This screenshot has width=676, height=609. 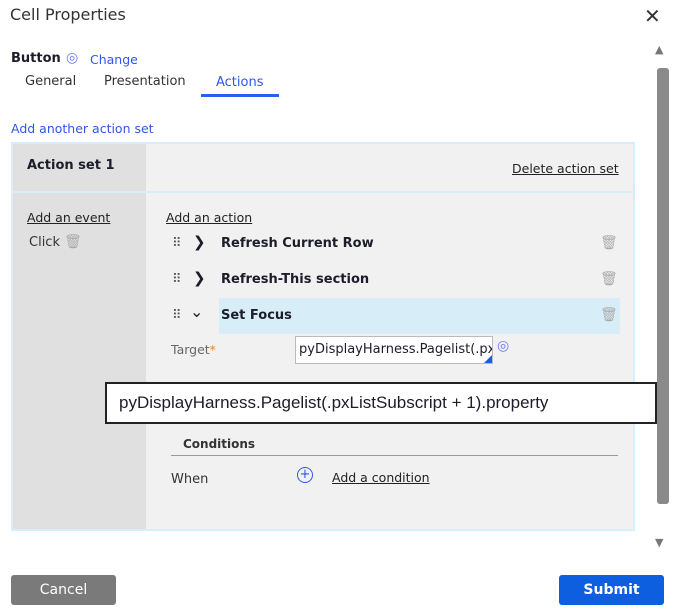 What do you see at coordinates (68, 14) in the screenshot?
I see `dialog-title: Cell Properties` at bounding box center [68, 14].